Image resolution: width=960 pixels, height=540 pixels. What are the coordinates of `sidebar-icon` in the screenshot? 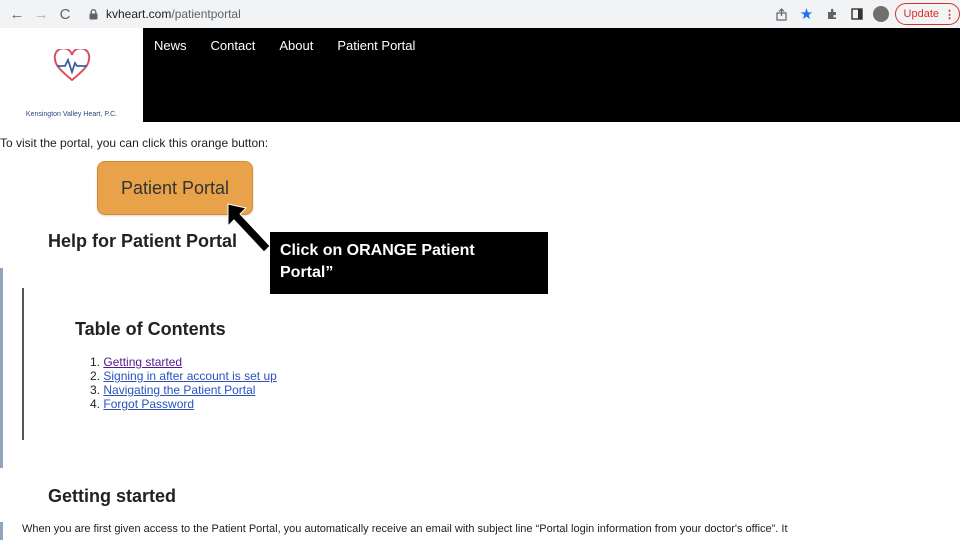 It's located at (857, 14).